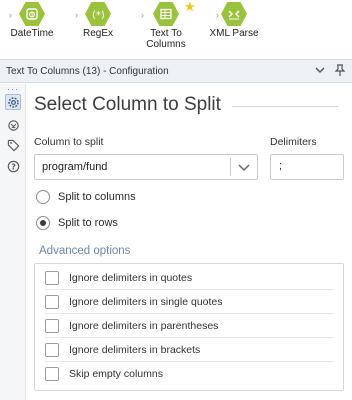  I want to click on split-to-rows-option: Split to rows, so click(77, 223).